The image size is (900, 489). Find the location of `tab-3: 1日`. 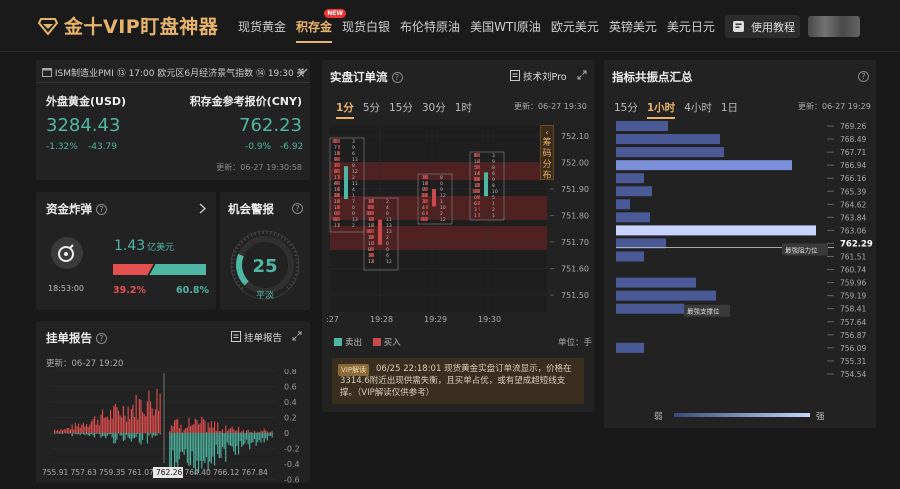

tab-3: 1日 is located at coordinates (729, 108).